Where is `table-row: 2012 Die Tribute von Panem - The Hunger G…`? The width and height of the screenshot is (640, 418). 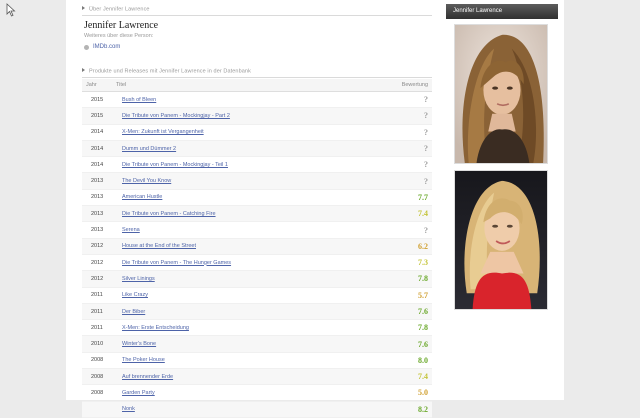
table-row: 2012 Die Tribute von Panem - The Hunger G… is located at coordinates (257, 263).